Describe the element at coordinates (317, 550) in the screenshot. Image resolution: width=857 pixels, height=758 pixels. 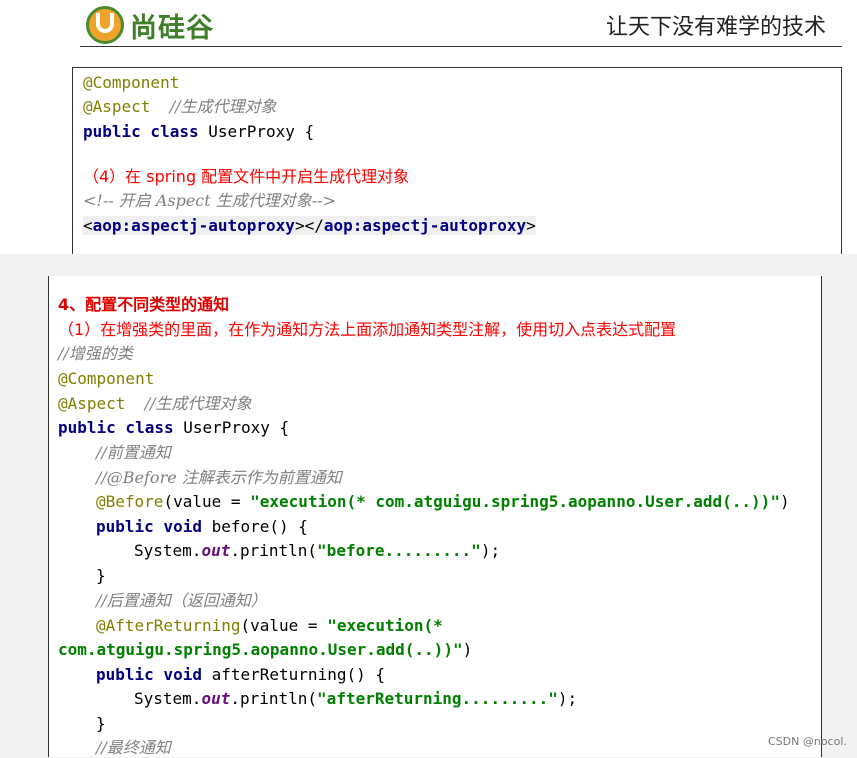
I see `code-line: System.out.println("before.........");` at that location.